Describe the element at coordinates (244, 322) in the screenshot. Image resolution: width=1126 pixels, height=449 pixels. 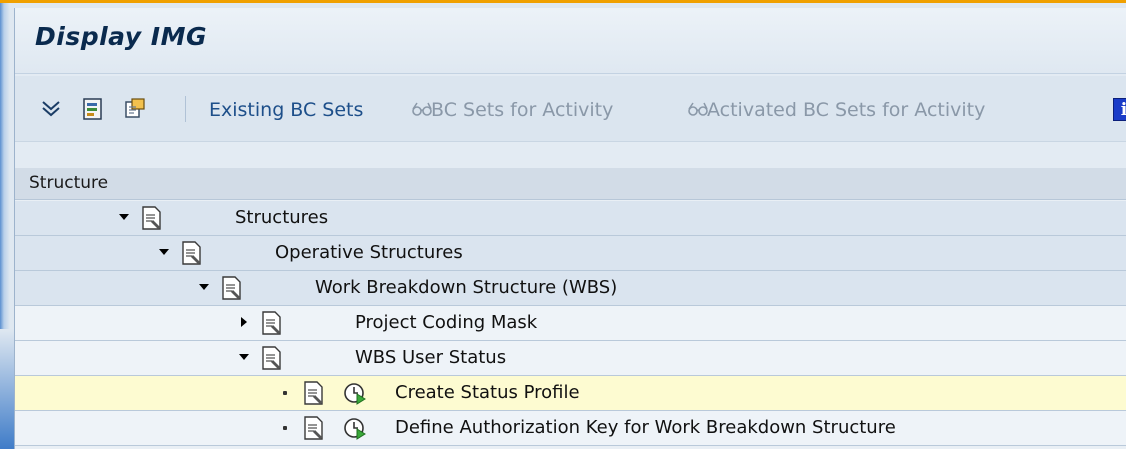
I see `expand-arrow-icon` at that location.